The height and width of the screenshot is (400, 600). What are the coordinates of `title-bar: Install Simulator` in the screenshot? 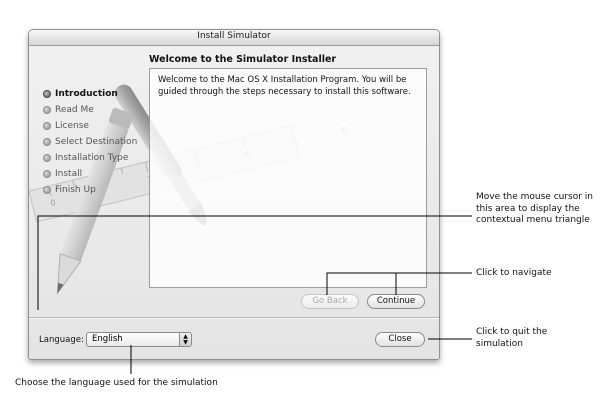 It's located at (234, 38).